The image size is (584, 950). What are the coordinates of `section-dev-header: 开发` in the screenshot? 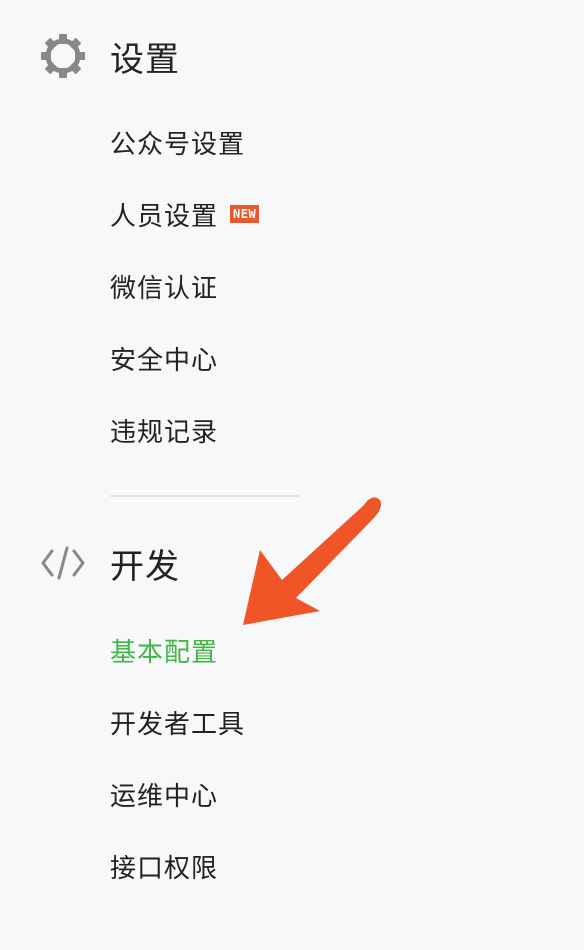 It's located at (110, 563).